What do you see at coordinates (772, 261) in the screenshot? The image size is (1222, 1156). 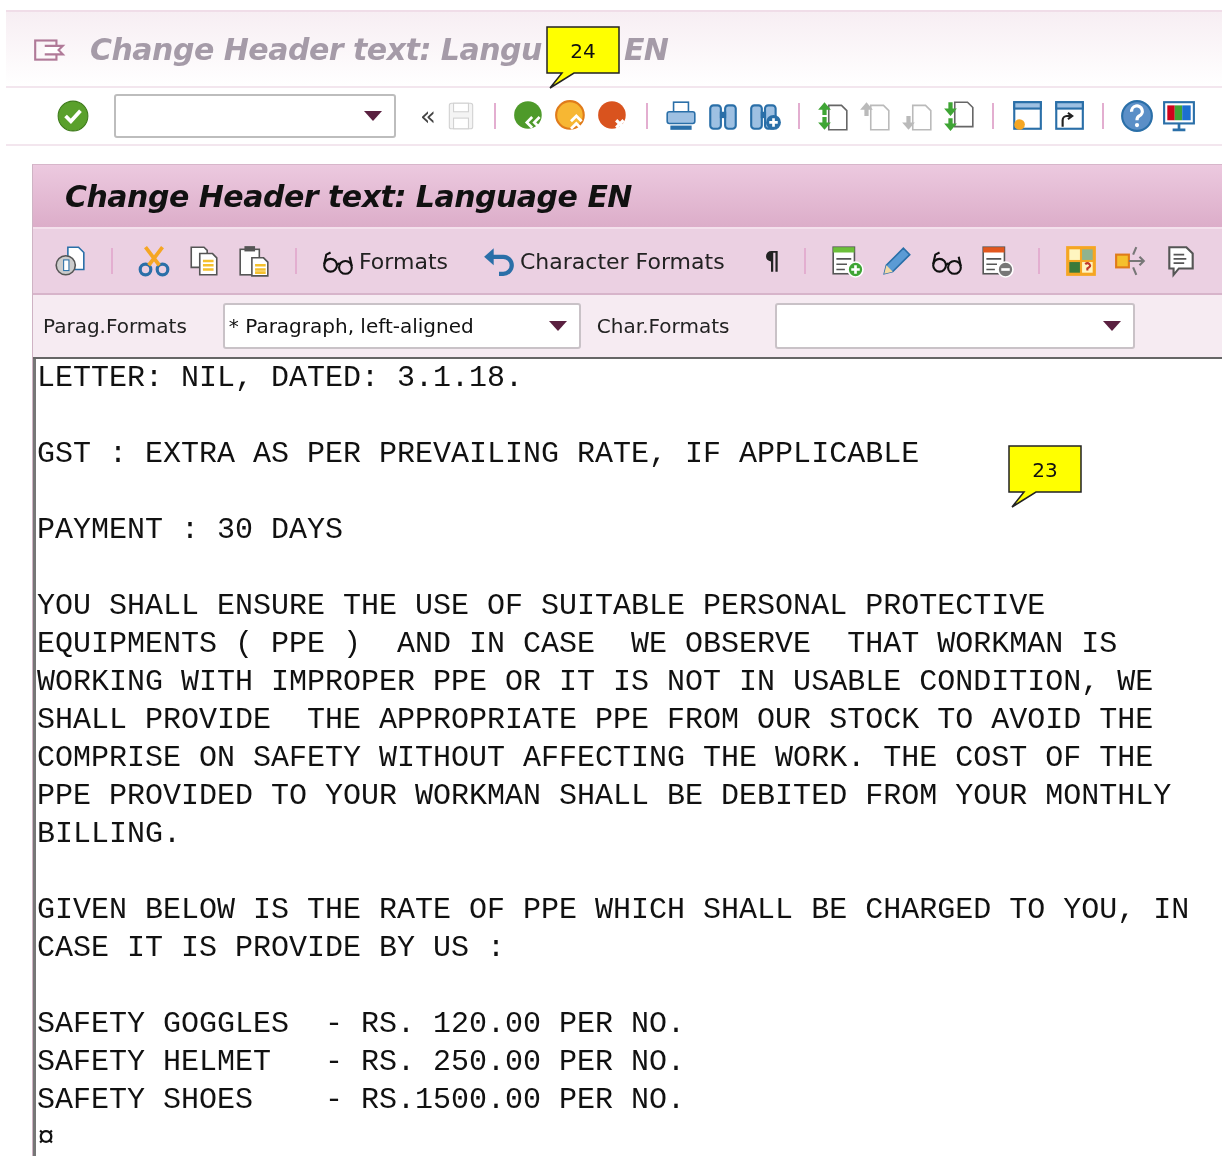 I see `paragraph-mark-button: ¶` at bounding box center [772, 261].